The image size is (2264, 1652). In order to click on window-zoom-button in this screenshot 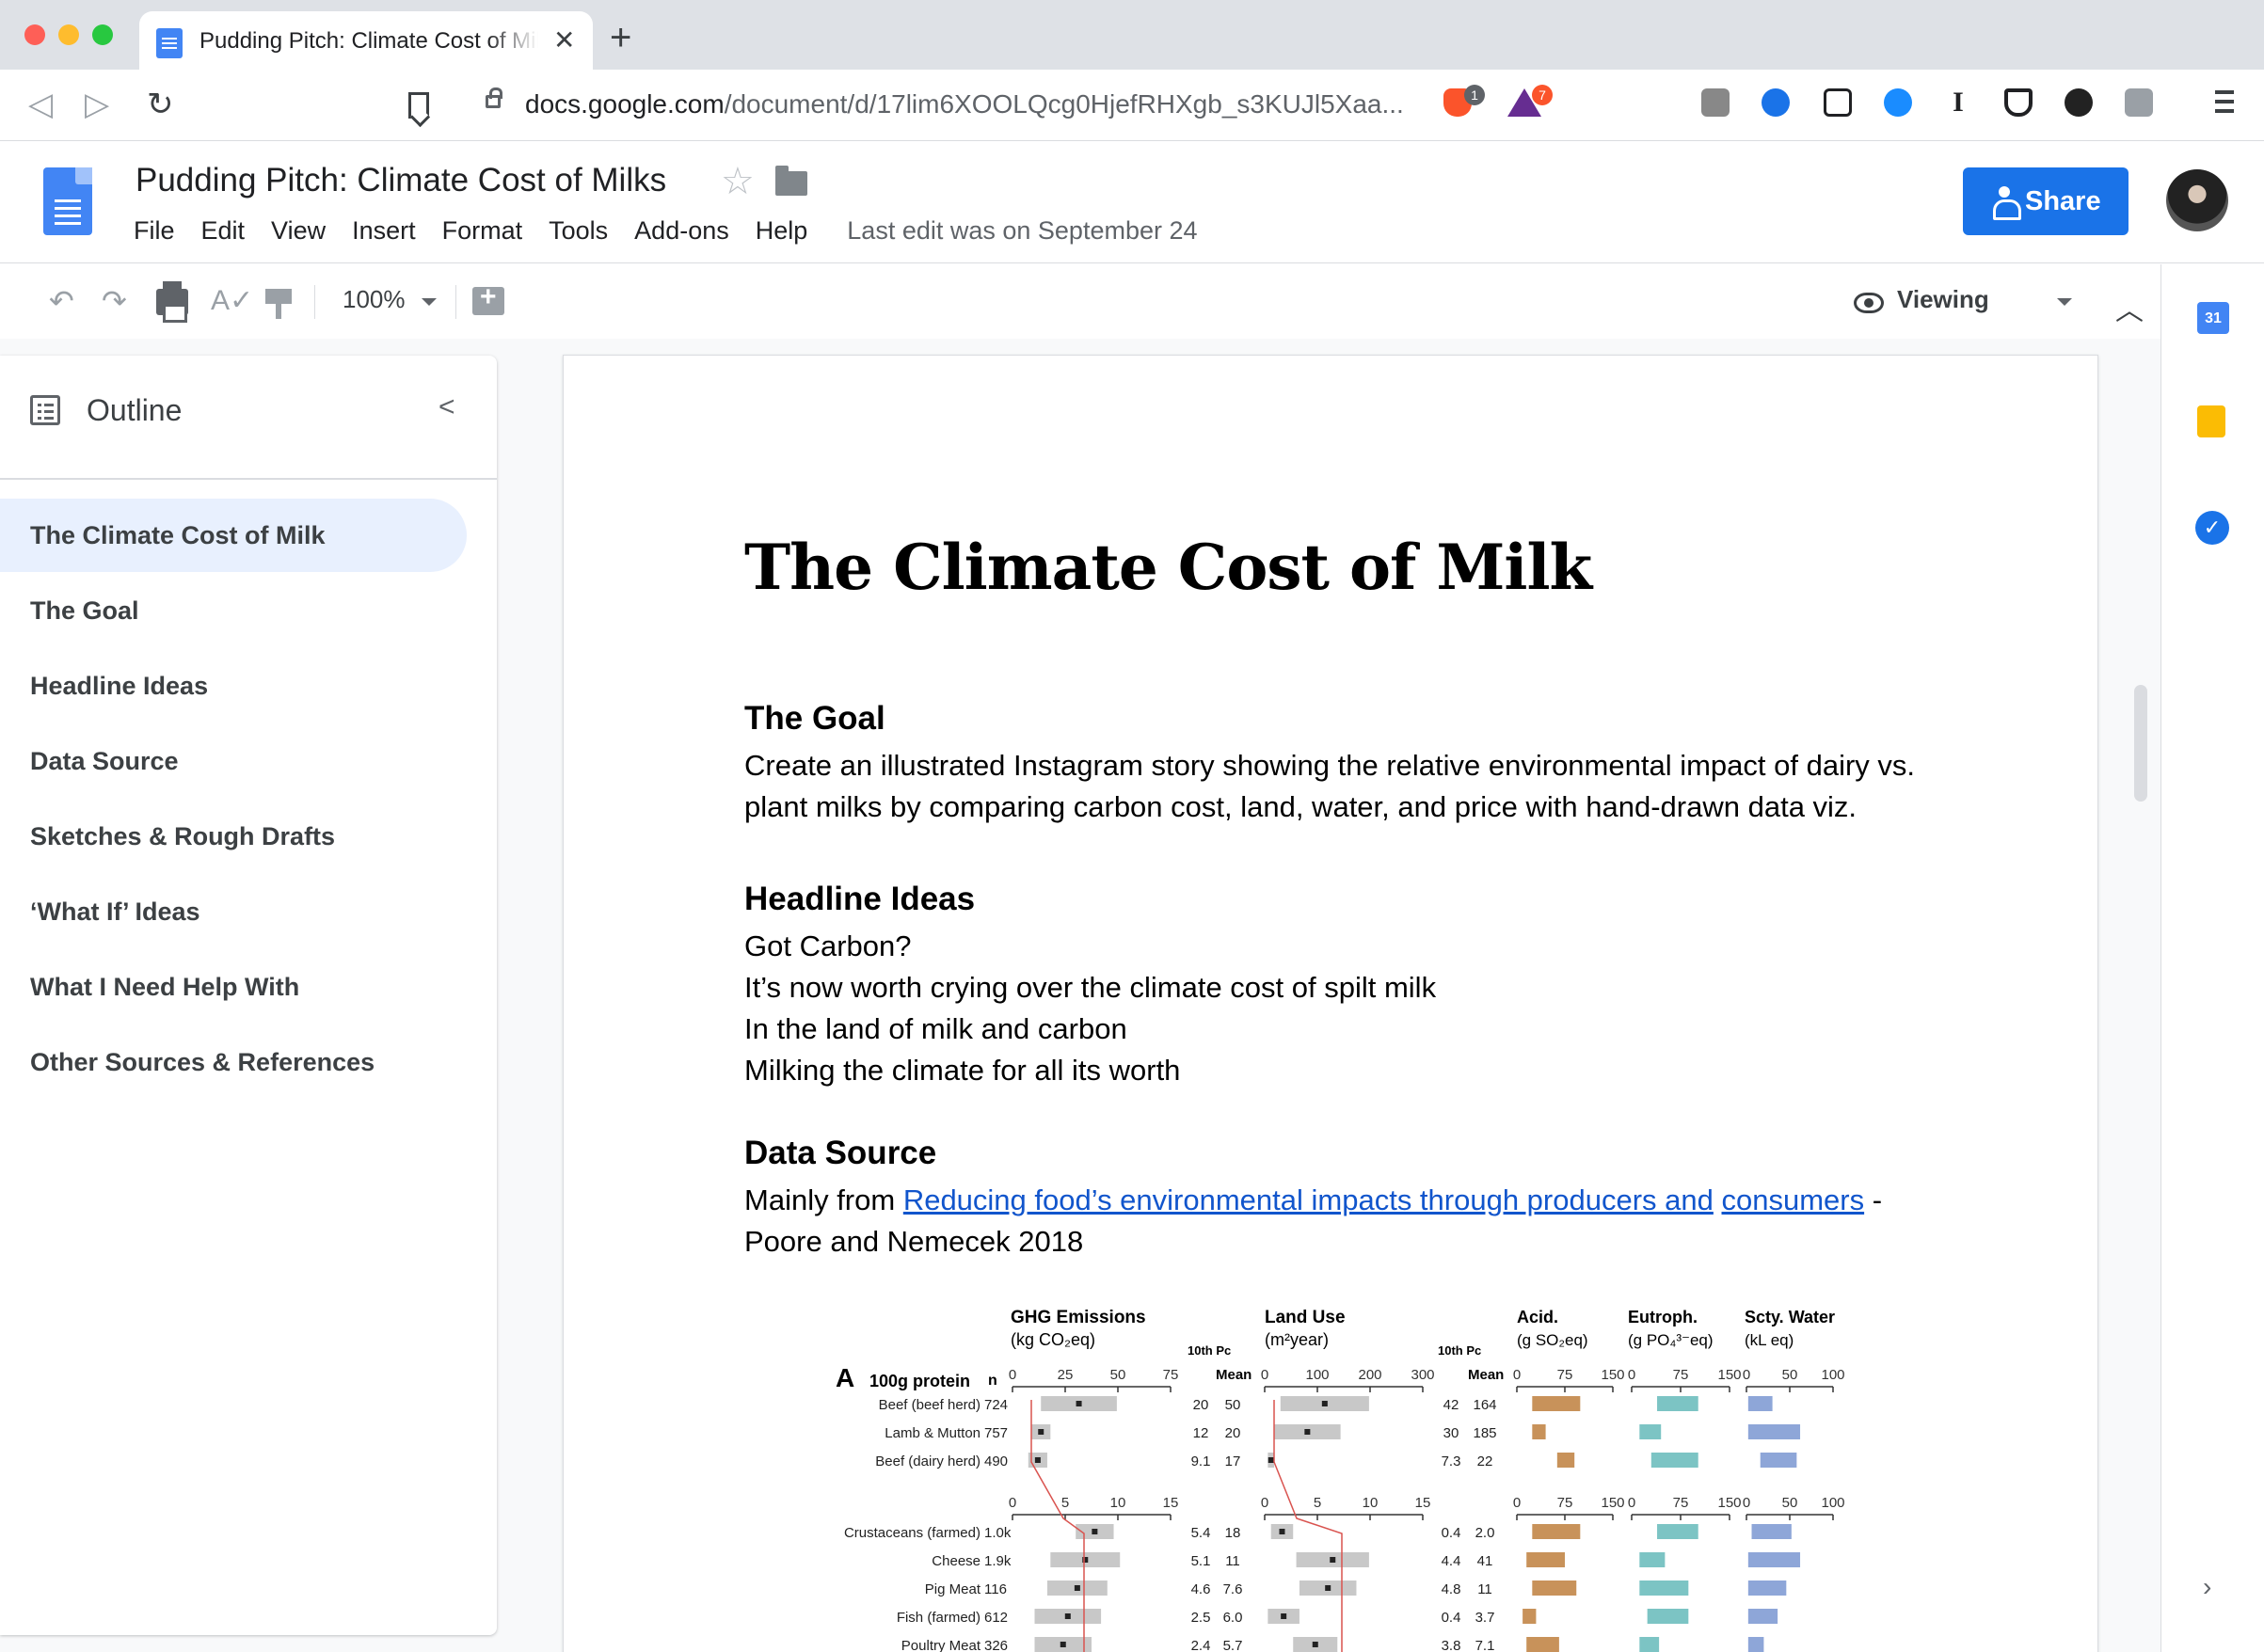, I will do `click(102, 34)`.